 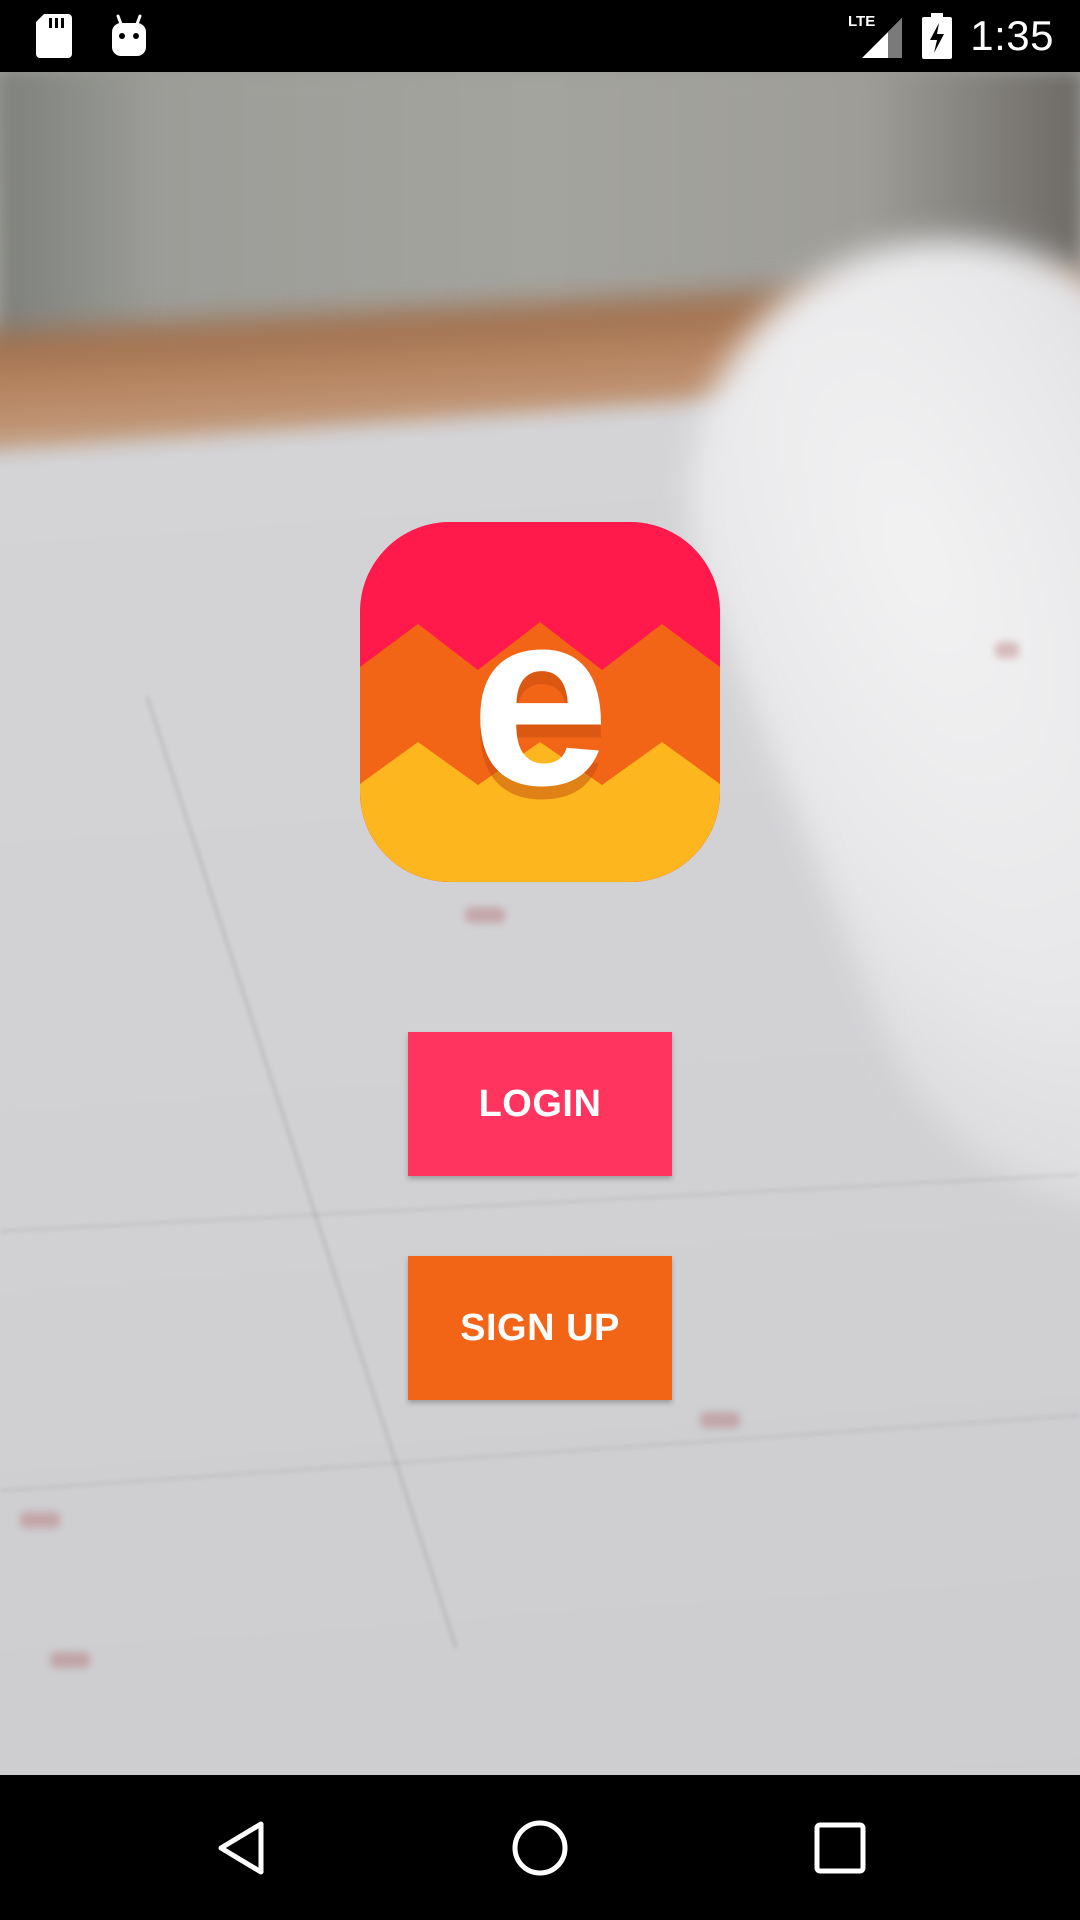 I want to click on network-label: LTE, so click(x=861, y=21).